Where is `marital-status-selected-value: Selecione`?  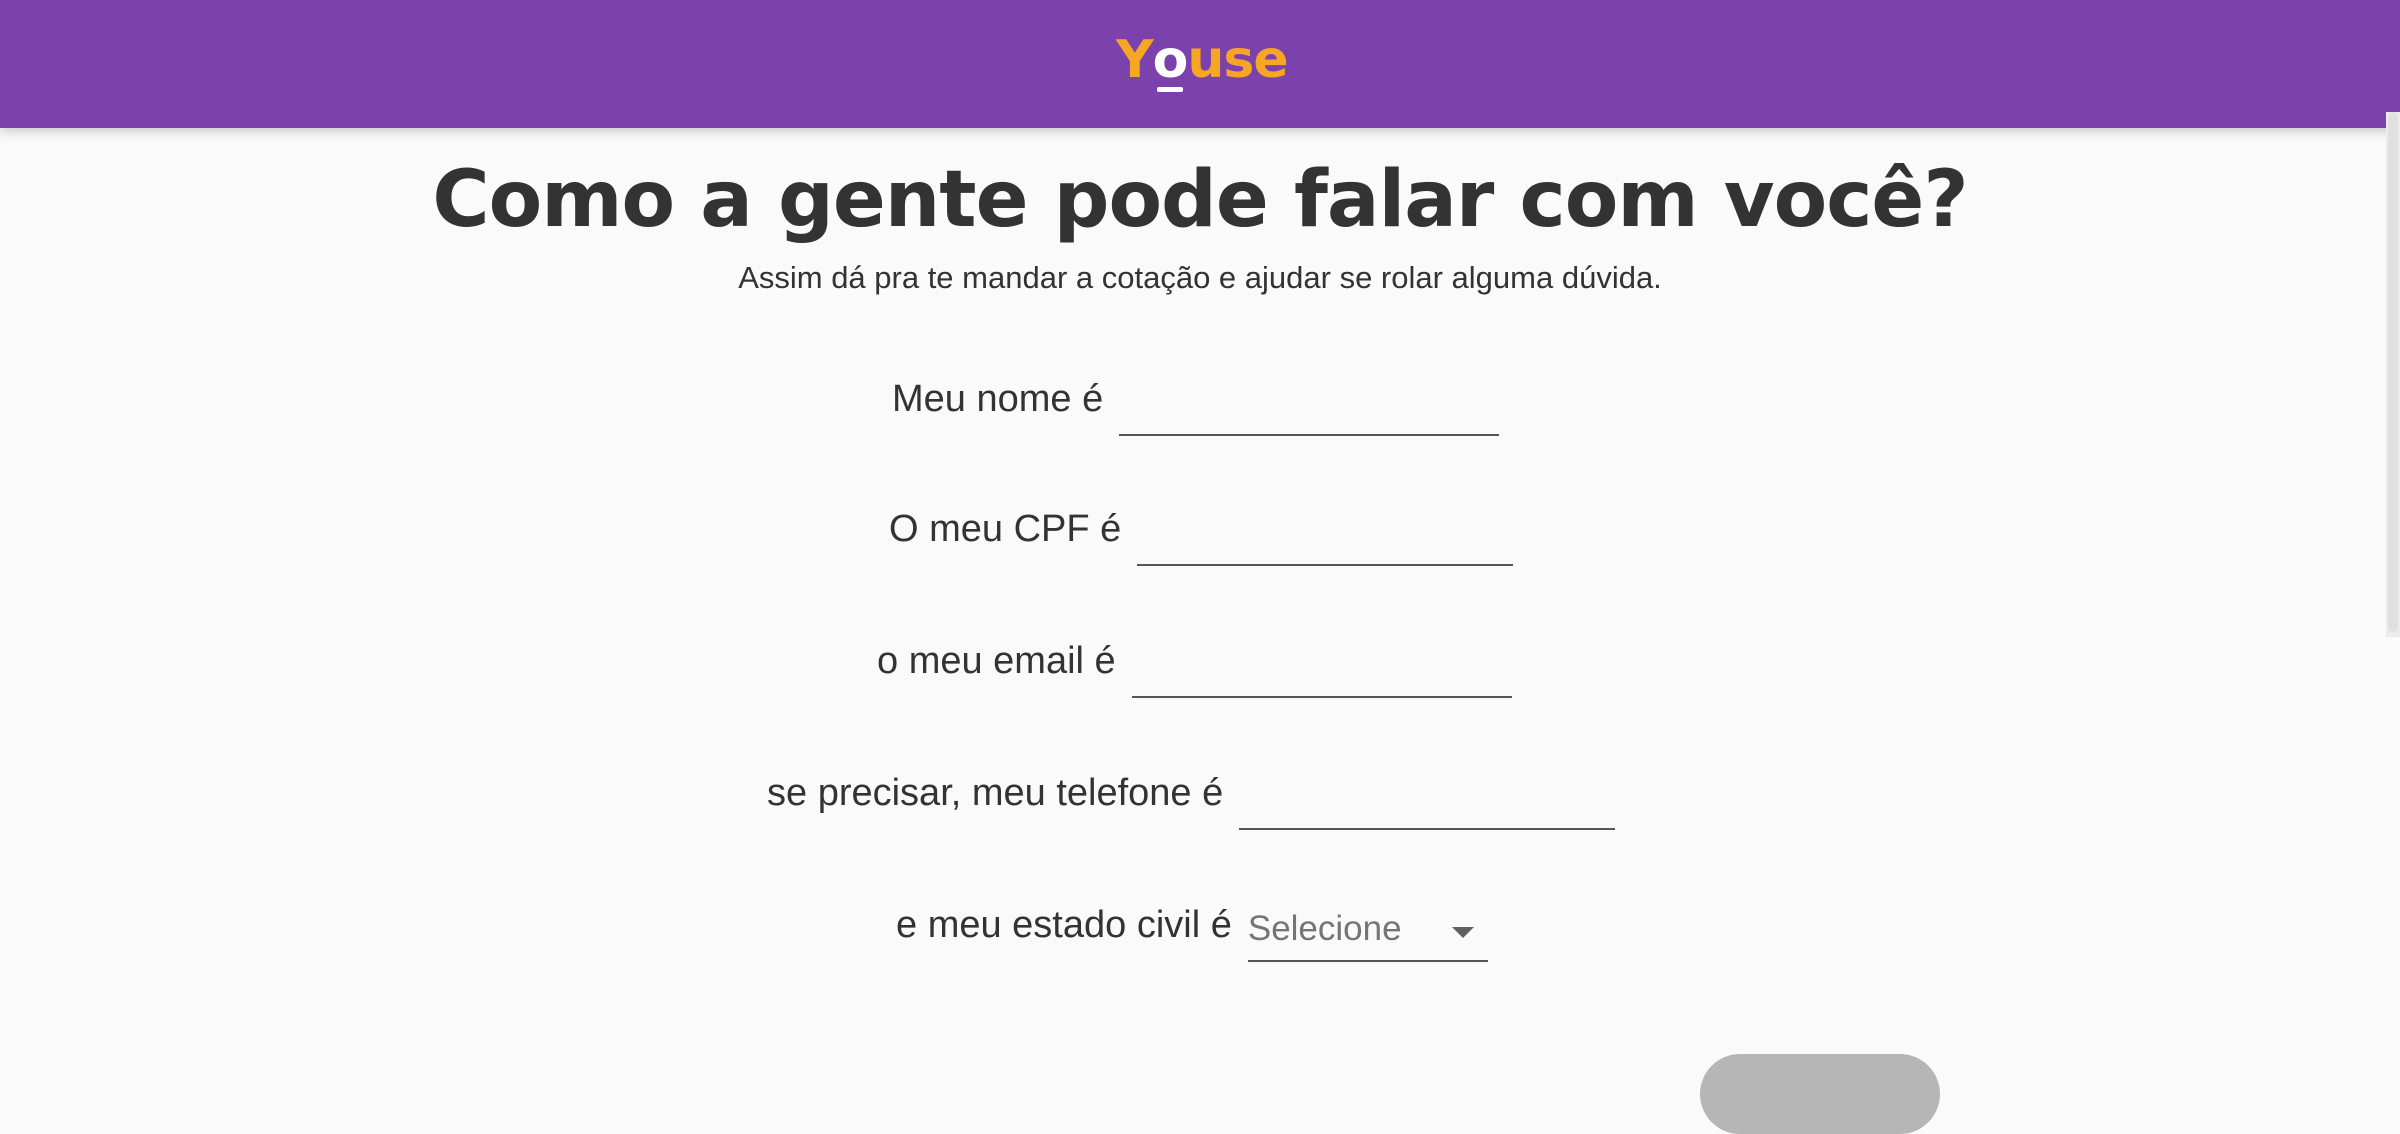
marital-status-selected-value: Selecione is located at coordinates (1324, 928).